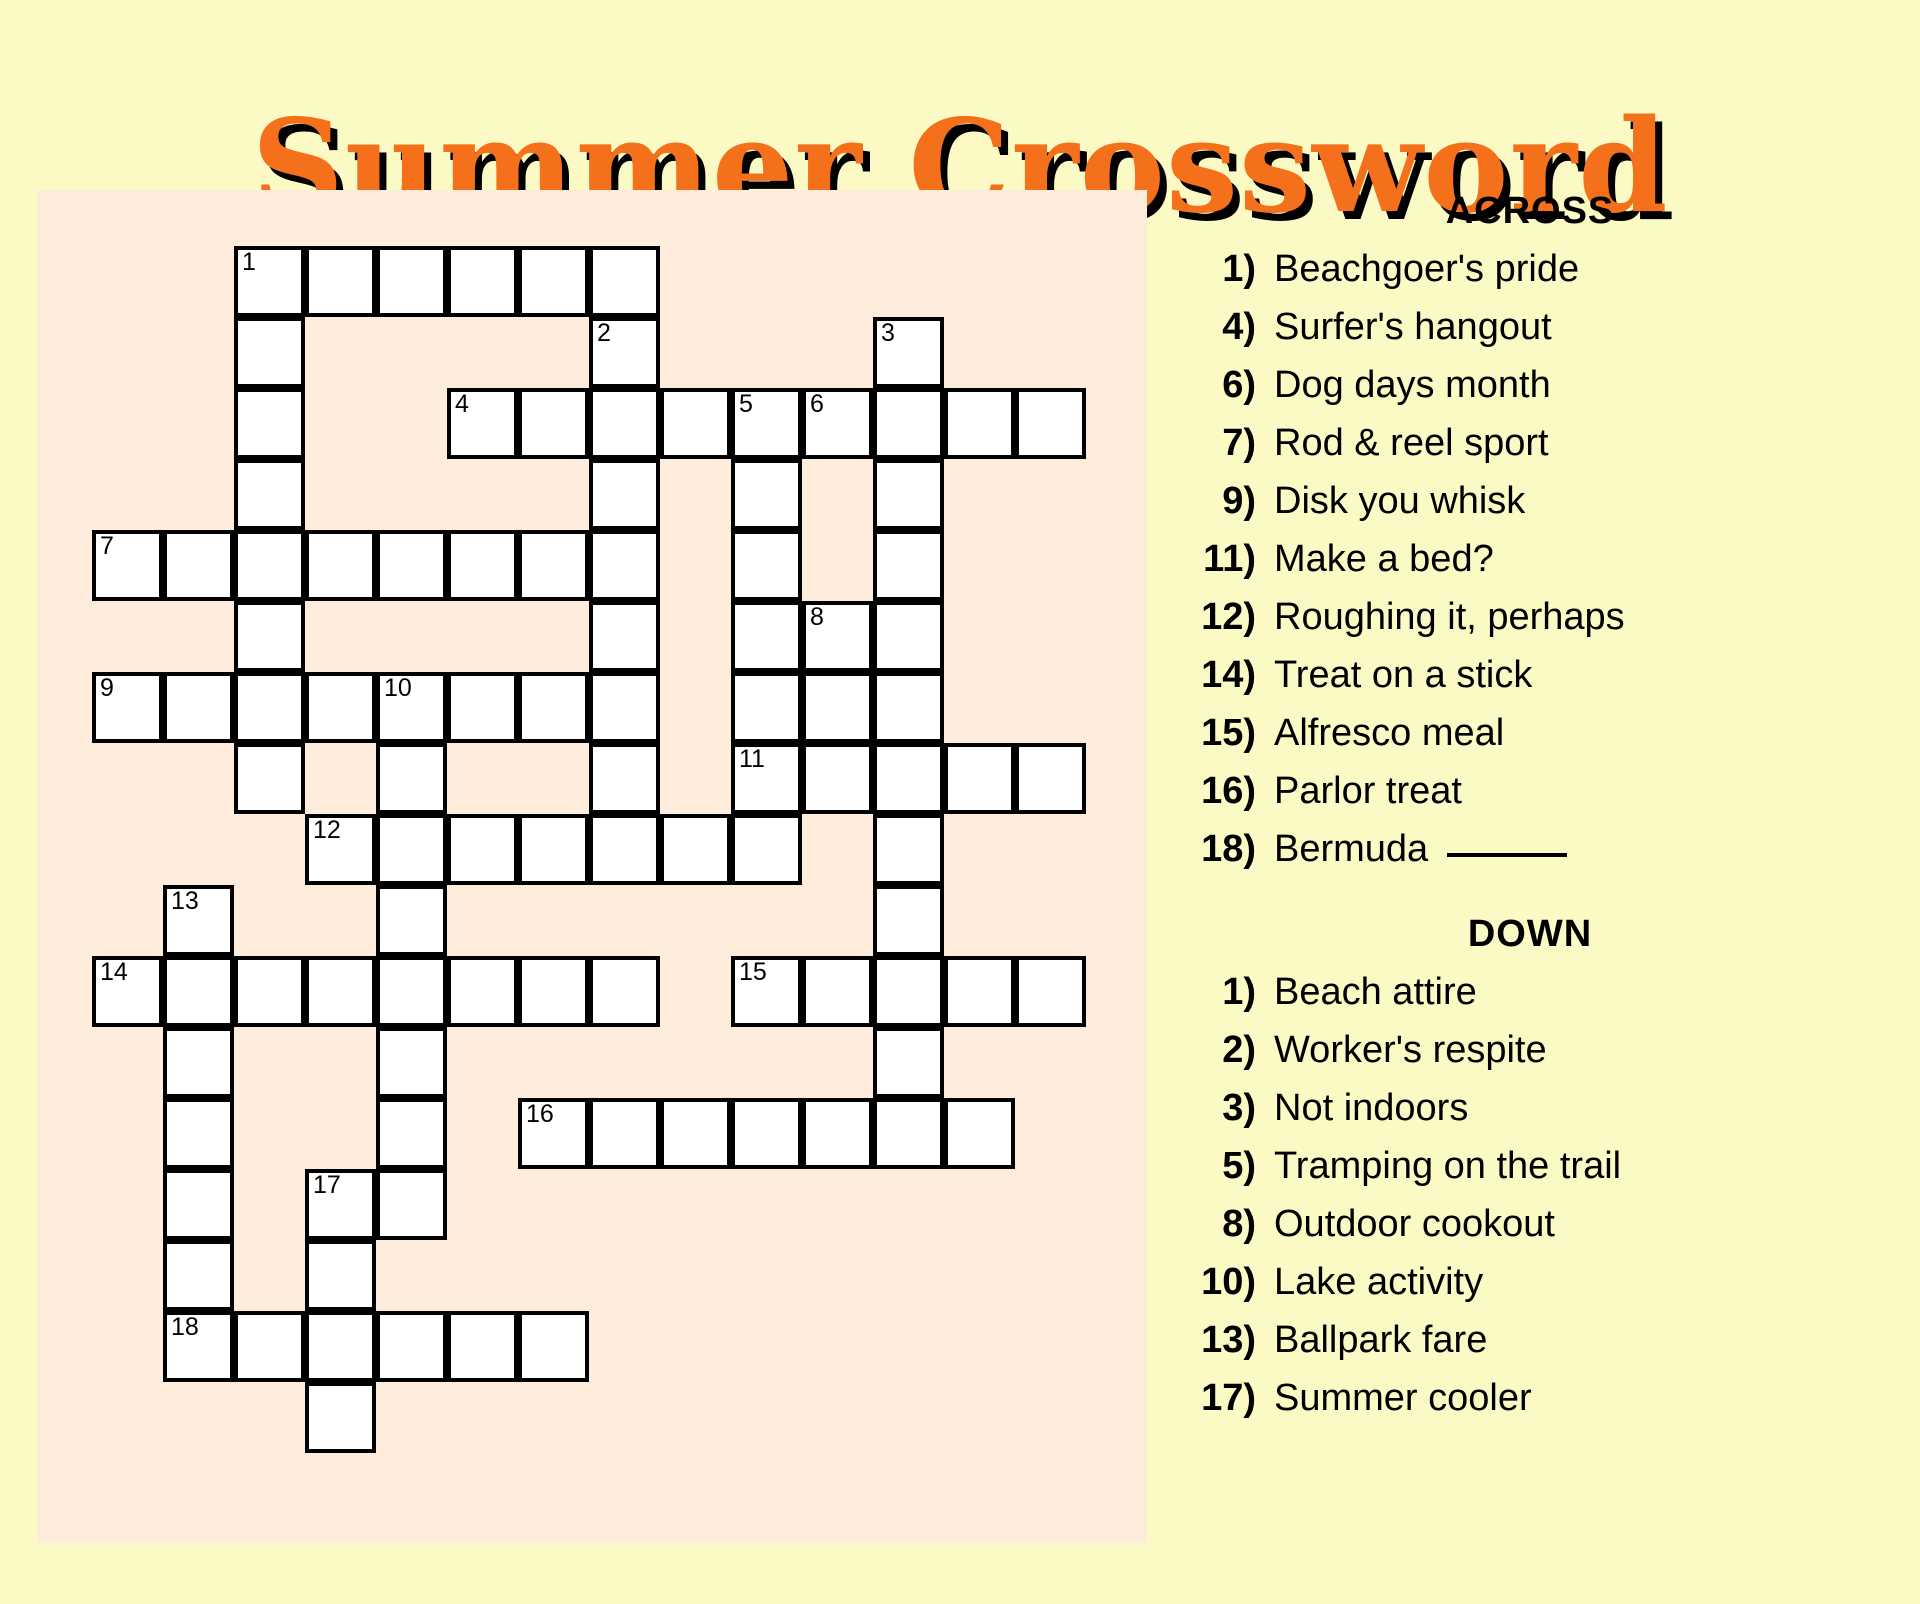  I want to click on grid-cell-17: 17, so click(340, 1204).